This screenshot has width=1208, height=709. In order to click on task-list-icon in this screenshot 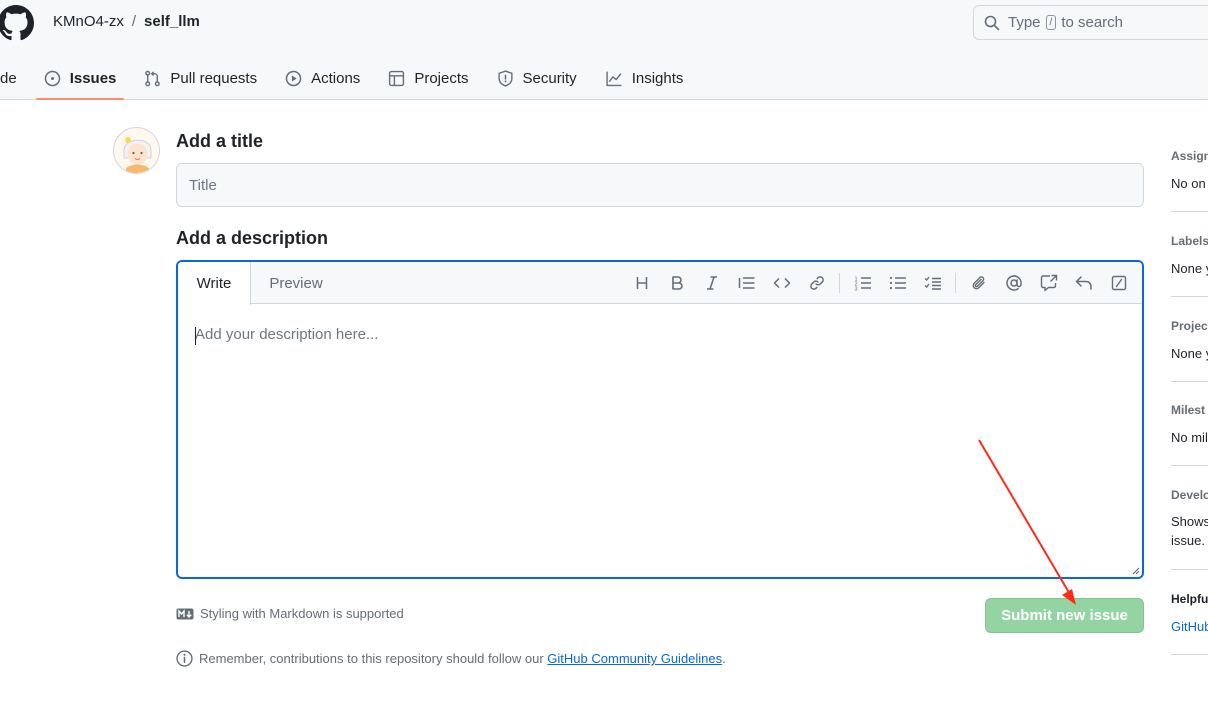, I will do `click(932, 283)`.